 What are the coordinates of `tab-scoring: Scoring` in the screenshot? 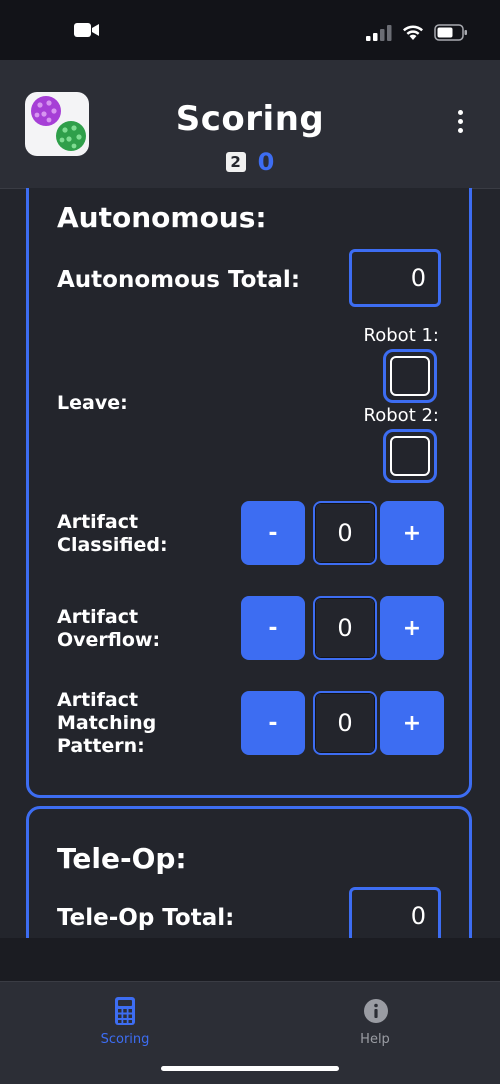 It's located at (125, 1017).